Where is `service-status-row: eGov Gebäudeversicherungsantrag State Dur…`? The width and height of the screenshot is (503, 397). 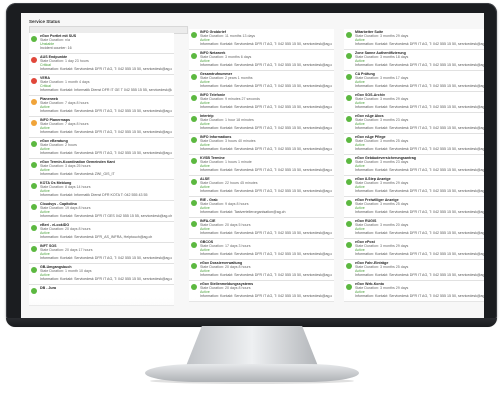
service-status-row: eGov Gebäudeversicherungsantrag State Dur… is located at coordinates (414, 165).